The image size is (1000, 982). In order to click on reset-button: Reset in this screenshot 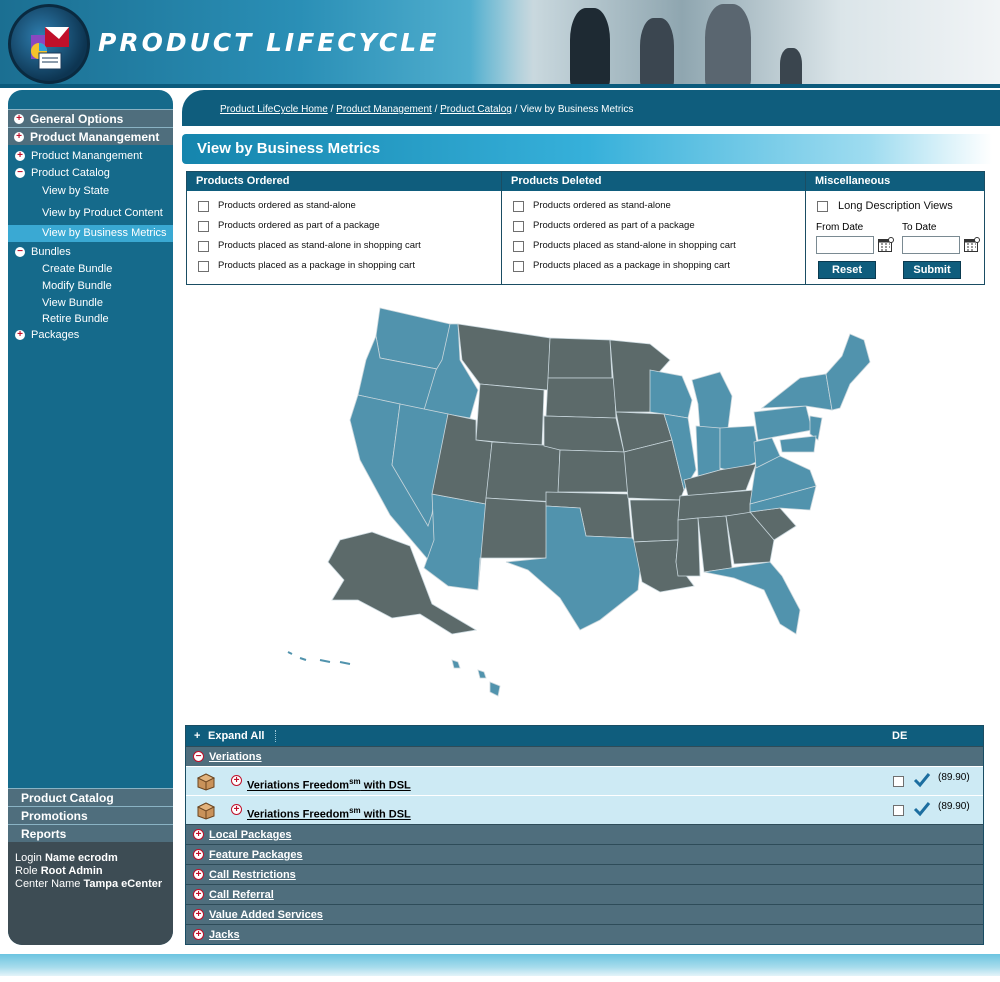, I will do `click(847, 270)`.